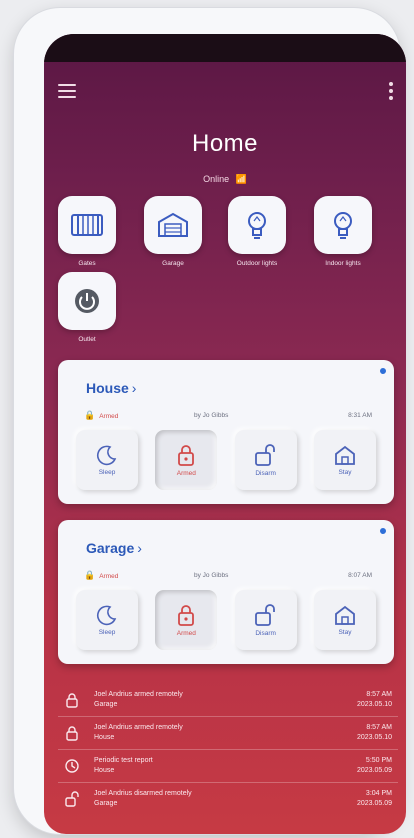 Image resolution: width=414 pixels, height=838 pixels. What do you see at coordinates (87, 263) in the screenshot?
I see `shortcut-label: Gates` at bounding box center [87, 263].